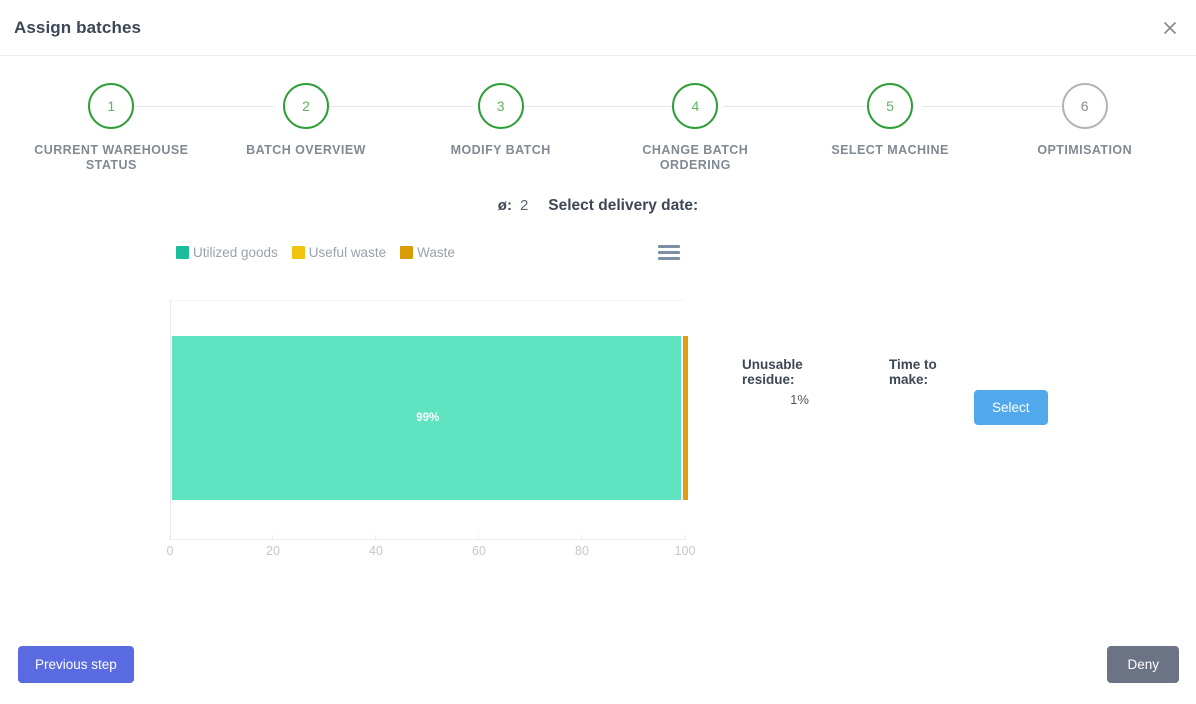 The height and width of the screenshot is (704, 1196). I want to click on bar-segment-waste, so click(685, 418).